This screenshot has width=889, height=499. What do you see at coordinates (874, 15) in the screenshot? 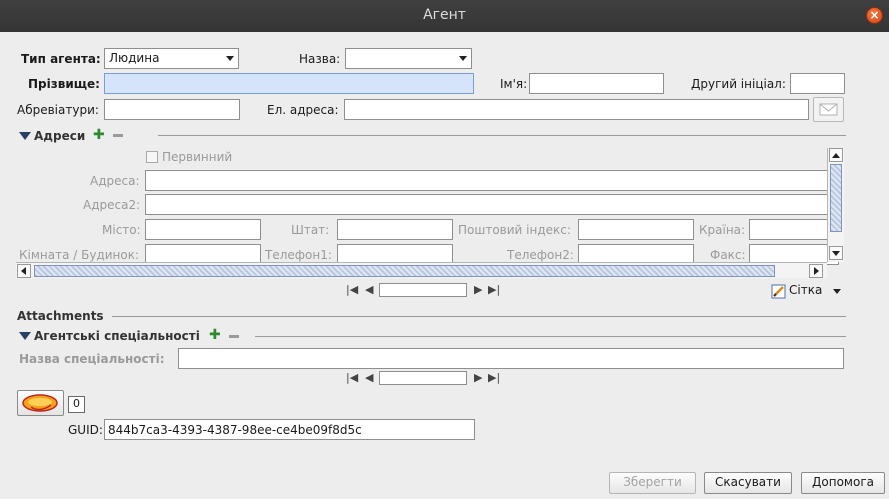
I see `close-icon: ×` at bounding box center [874, 15].